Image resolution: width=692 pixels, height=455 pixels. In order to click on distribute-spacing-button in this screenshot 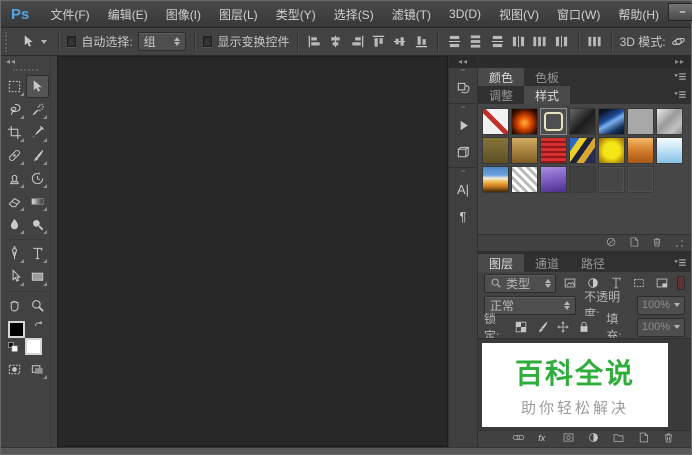, I will do `click(594, 41)`.